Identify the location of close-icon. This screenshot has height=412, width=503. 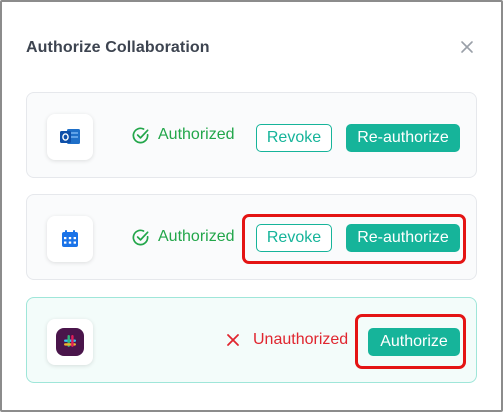
(467, 47).